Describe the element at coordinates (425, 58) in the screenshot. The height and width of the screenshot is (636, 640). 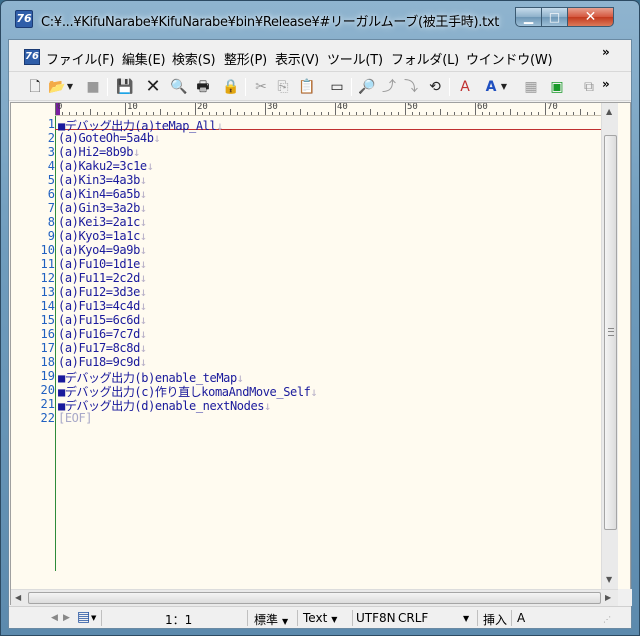
I see `menu-folder: フォルダ(L)` at that location.